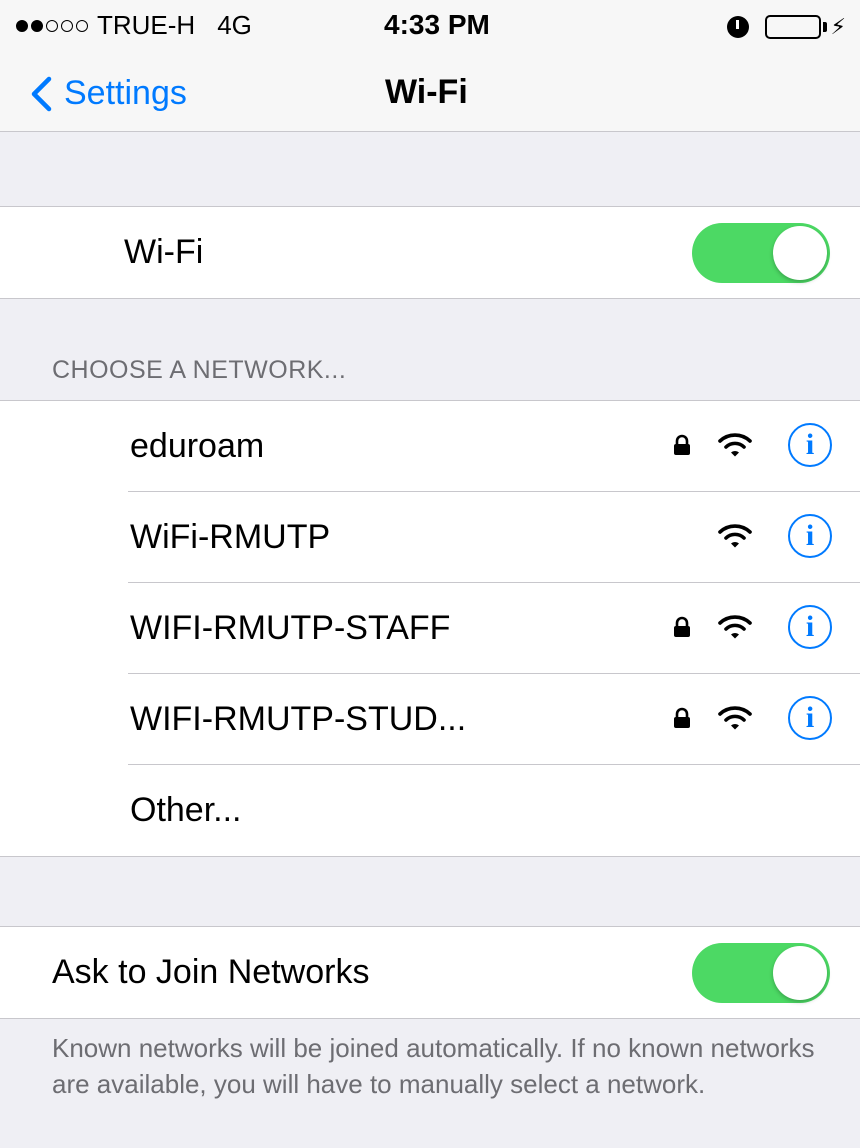 This screenshot has width=860, height=1148. What do you see at coordinates (737, 27) in the screenshot?
I see `alarm-clock-icon` at bounding box center [737, 27].